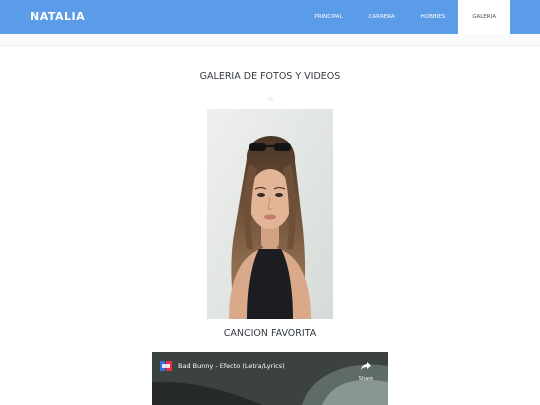  I want to click on channel-logo-icon, so click(166, 366).